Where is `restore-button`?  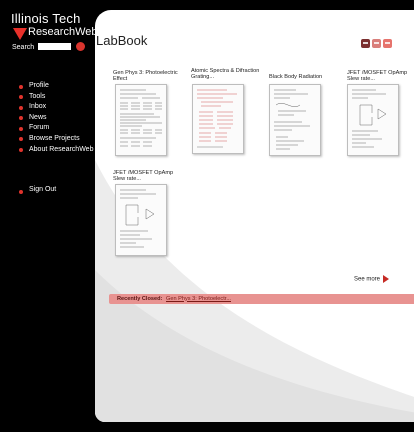 restore-button is located at coordinates (376, 43).